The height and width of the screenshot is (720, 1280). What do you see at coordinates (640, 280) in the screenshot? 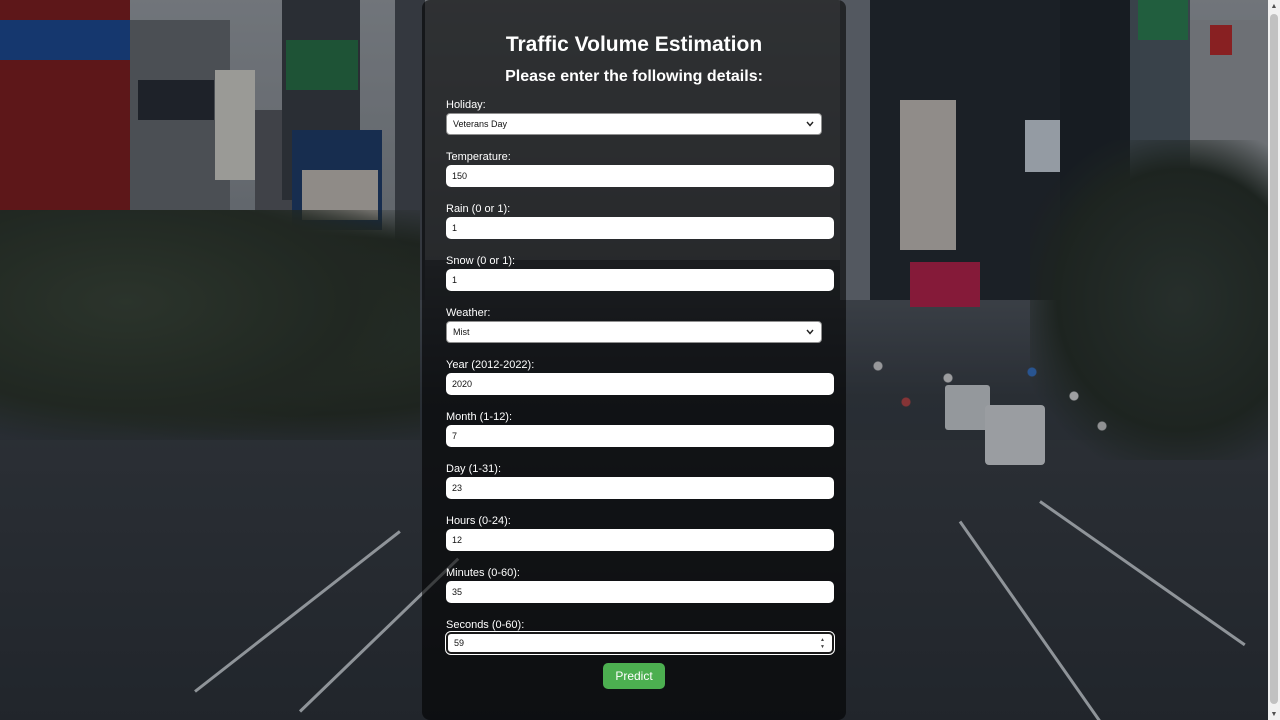
I see `snow-input: 1` at bounding box center [640, 280].